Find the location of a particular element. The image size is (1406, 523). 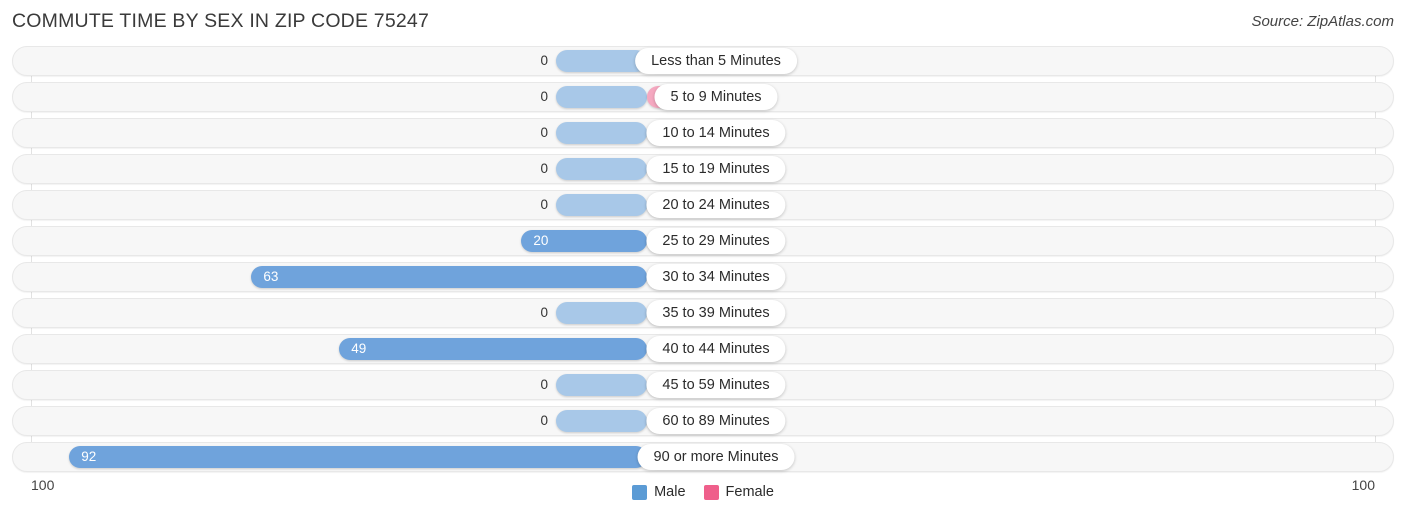

chart-row: 20025 to 29 Minutes is located at coordinates (703, 241).